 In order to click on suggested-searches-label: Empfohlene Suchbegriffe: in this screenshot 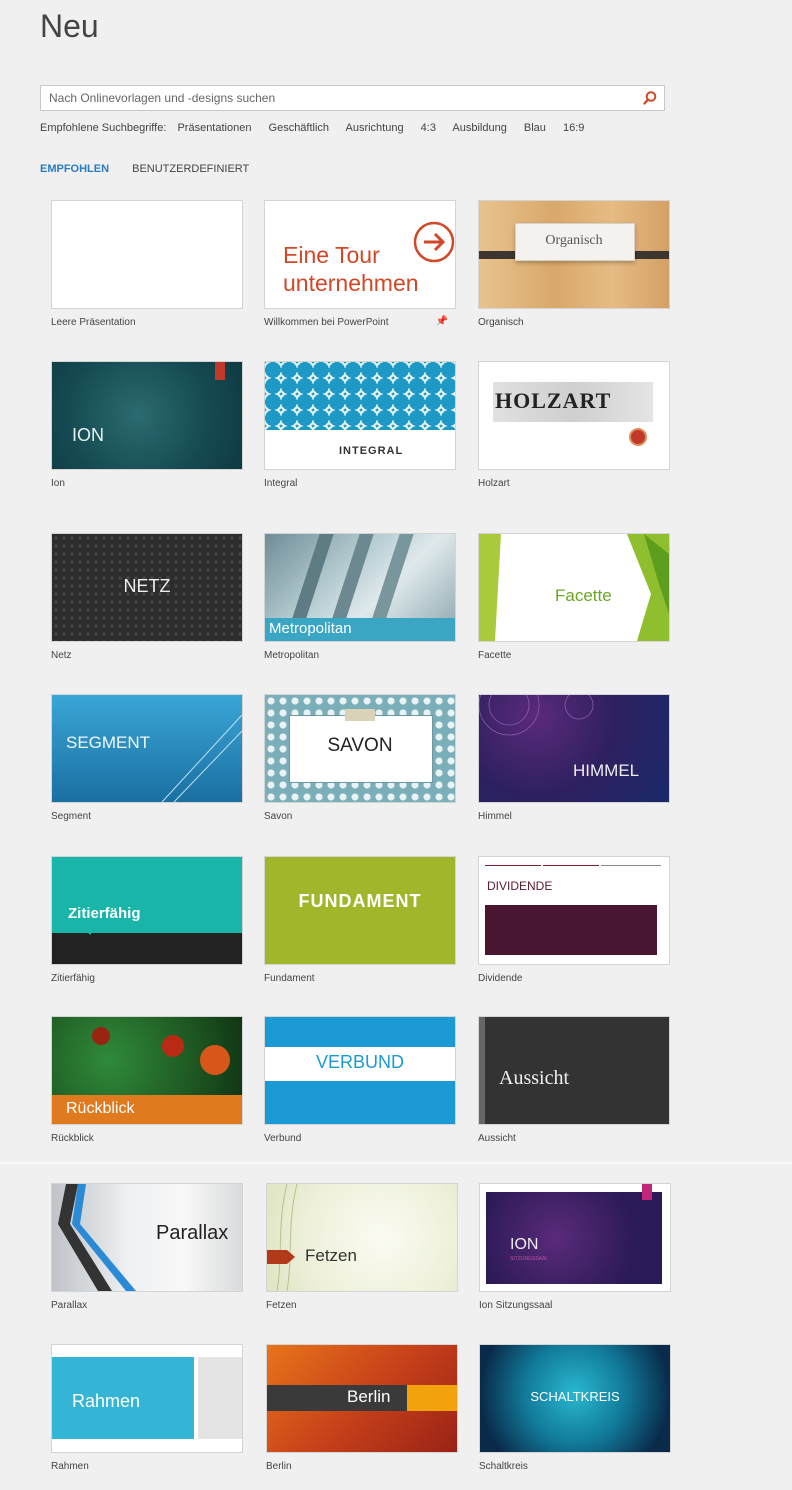, I will do `click(103, 128)`.